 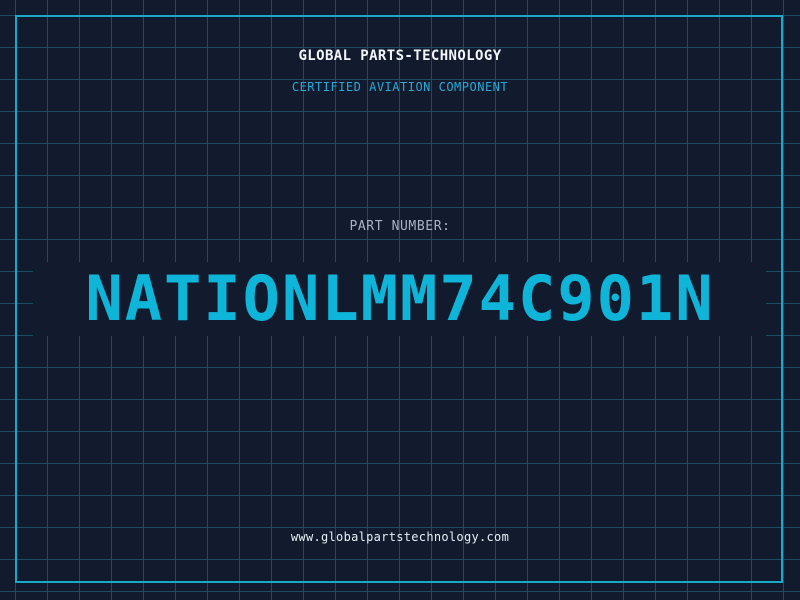 I want to click on certification-subtitle: CERTIFIED AVIATION COMPONENT, so click(x=400, y=87).